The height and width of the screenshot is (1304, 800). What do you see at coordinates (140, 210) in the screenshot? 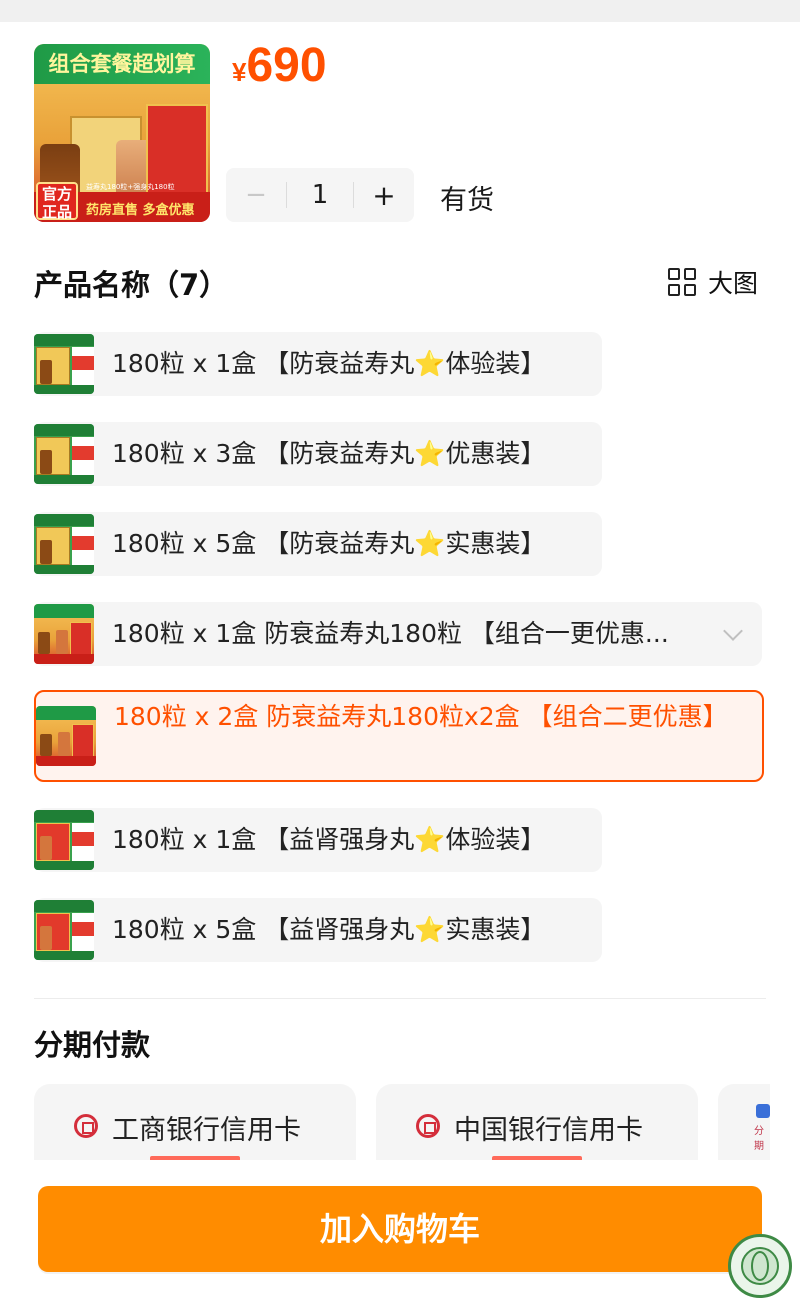
I see `hero-bottom-text: 药房直售 多盒优惠` at bounding box center [140, 210].